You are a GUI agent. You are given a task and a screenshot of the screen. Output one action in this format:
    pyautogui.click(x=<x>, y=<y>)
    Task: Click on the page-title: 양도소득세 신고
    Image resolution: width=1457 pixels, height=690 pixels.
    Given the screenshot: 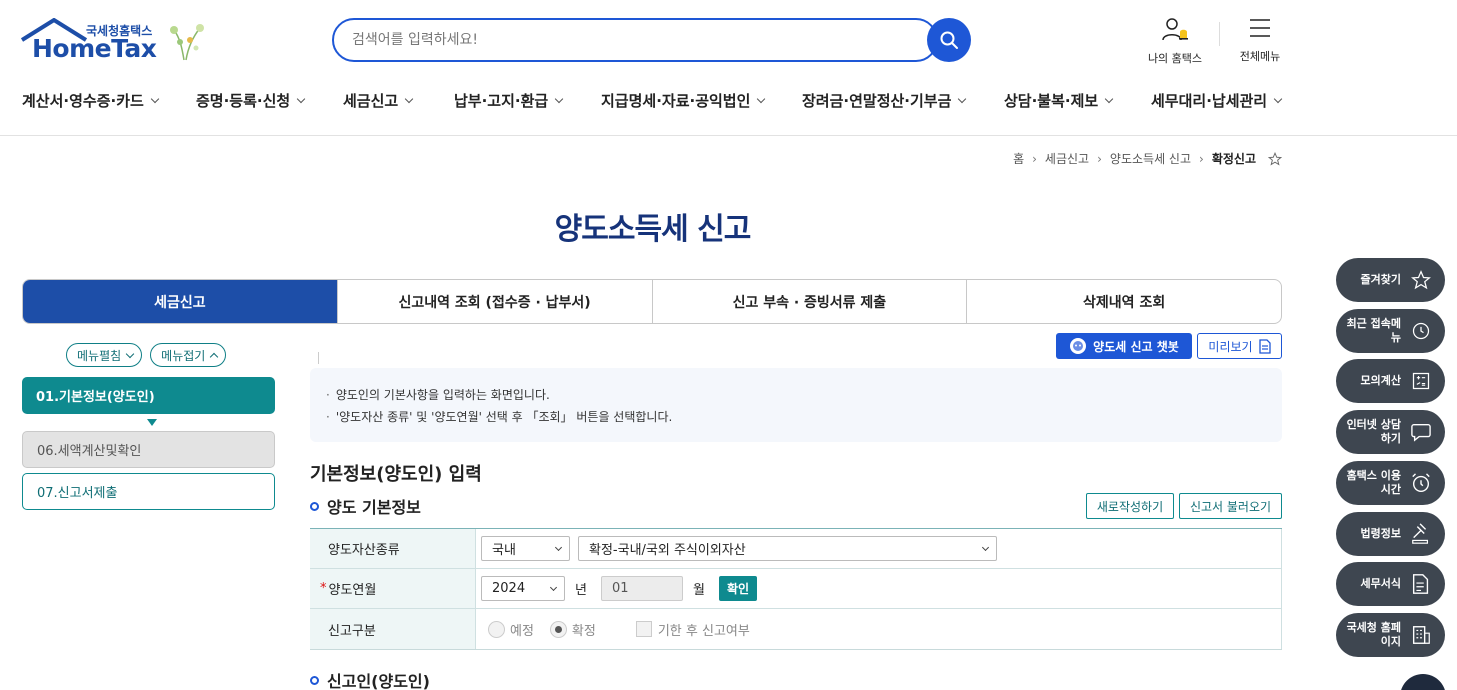 What is the action you would take?
    pyautogui.click(x=653, y=229)
    